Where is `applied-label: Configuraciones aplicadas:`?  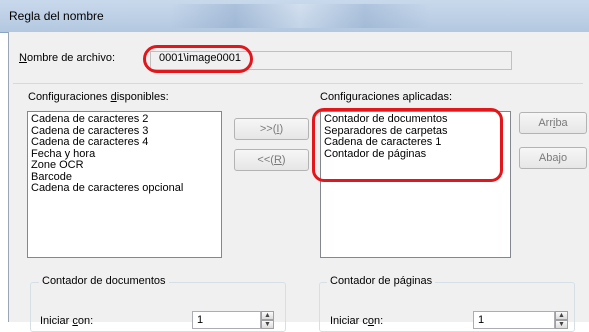
applied-label: Configuraciones aplicadas: is located at coordinates (386, 97).